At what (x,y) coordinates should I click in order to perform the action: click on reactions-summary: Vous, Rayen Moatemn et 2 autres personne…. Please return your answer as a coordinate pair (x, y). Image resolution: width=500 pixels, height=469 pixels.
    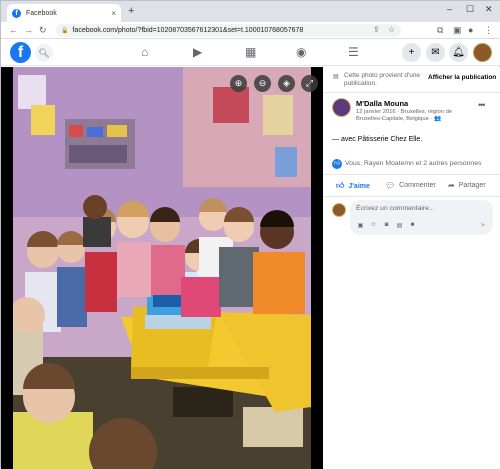
    Looking at the image, I should click on (413, 163).